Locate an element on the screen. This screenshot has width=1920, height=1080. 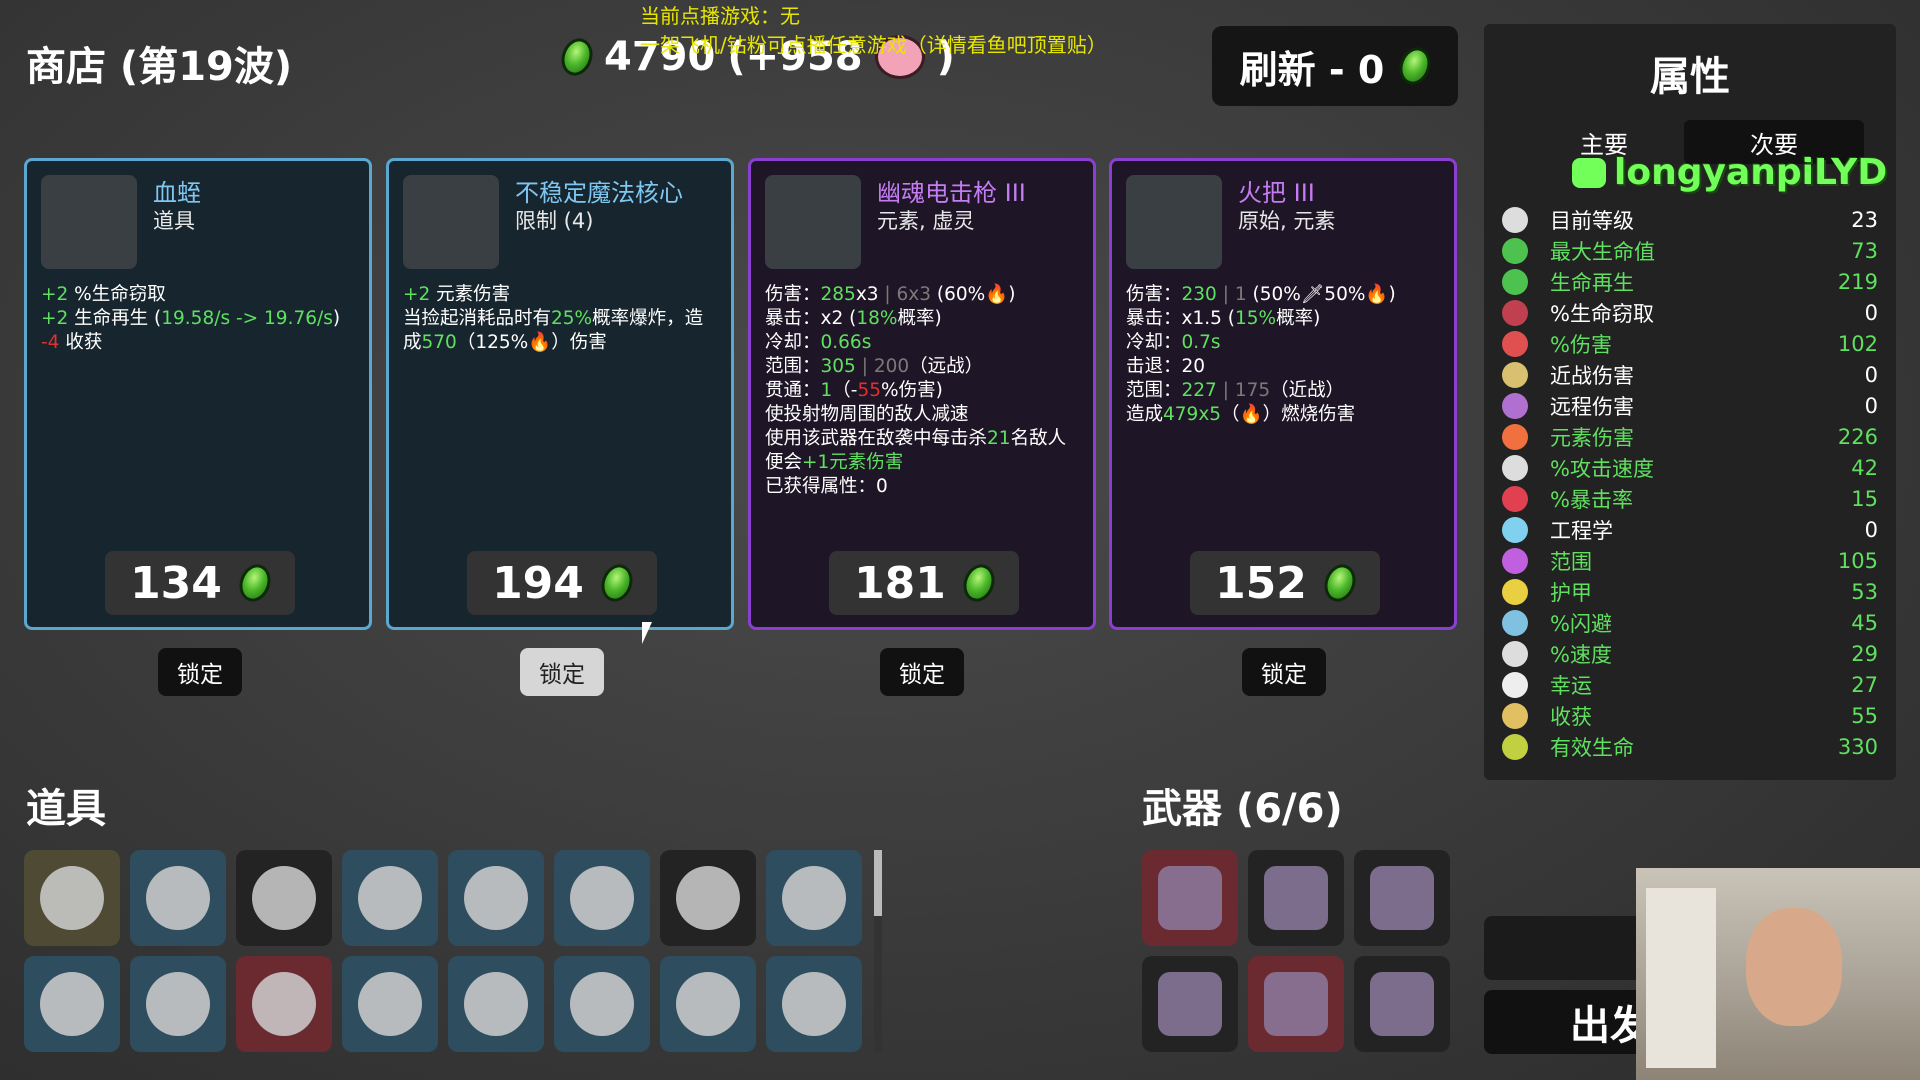
desc-line: 暴击：x1.5 (15%概率) is located at coordinates (1285, 319).